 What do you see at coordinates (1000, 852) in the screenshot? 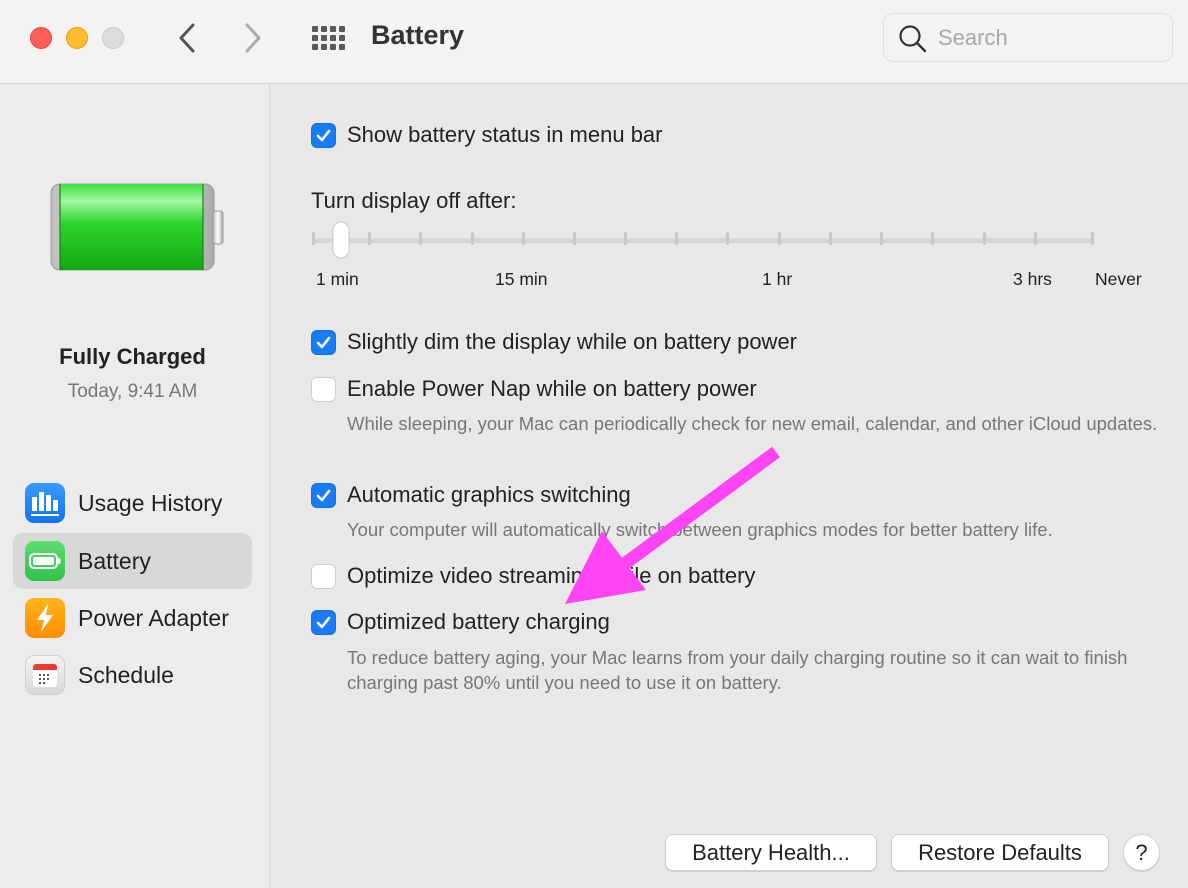
I see `restore-defaults-button: Restore Defaults` at bounding box center [1000, 852].